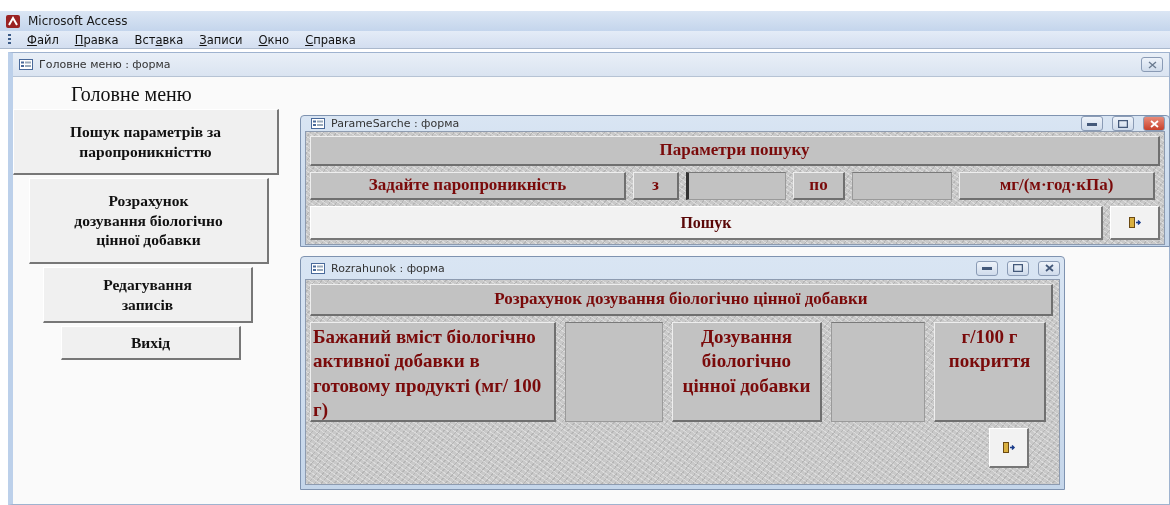  Describe the element at coordinates (1057, 186) in the screenshot. I see `field-label: мг/(м·год·кПа)` at that location.